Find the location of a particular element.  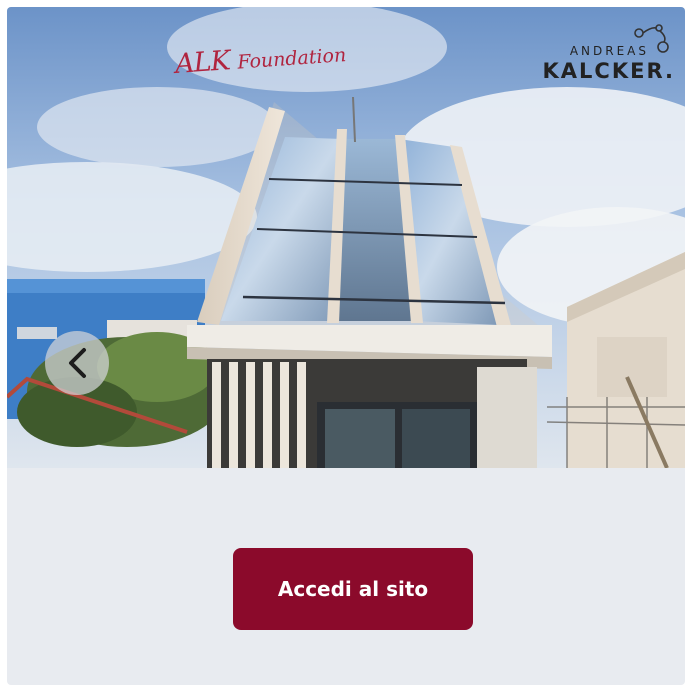

chevron-left-icon is located at coordinates (77, 363).